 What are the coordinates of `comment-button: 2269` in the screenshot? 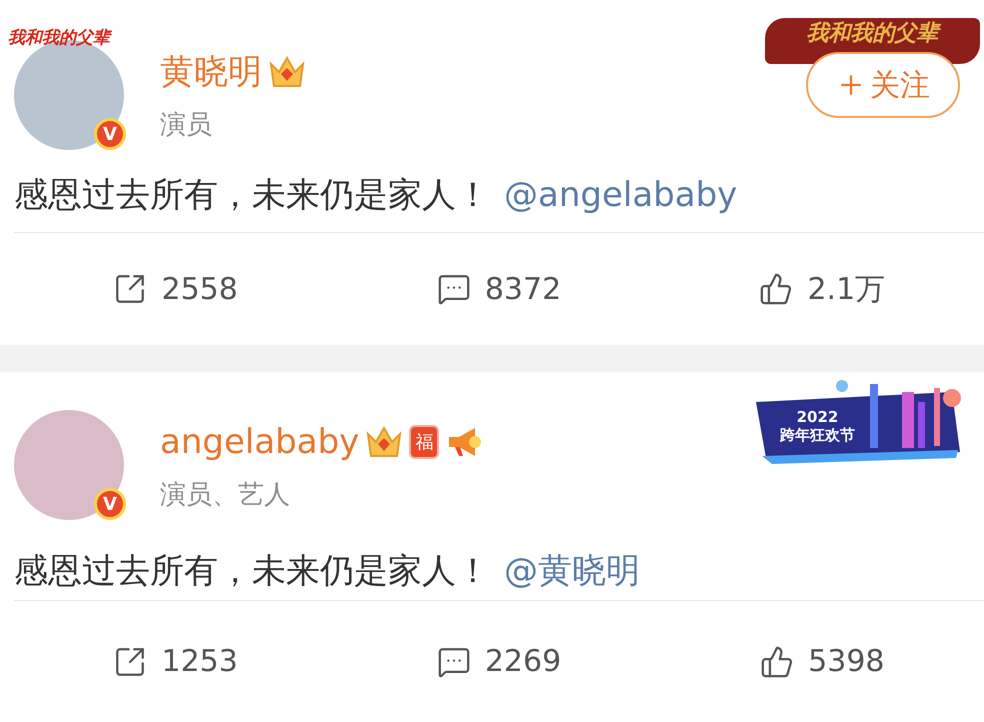 It's located at (499, 661).